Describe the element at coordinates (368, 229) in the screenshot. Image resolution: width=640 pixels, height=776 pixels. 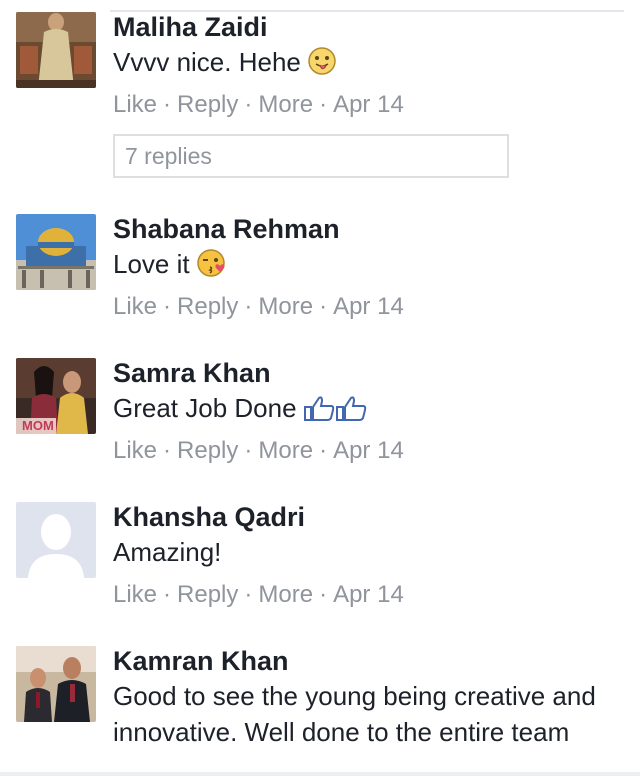
I see `commenter-name: Shabana Rehman` at that location.